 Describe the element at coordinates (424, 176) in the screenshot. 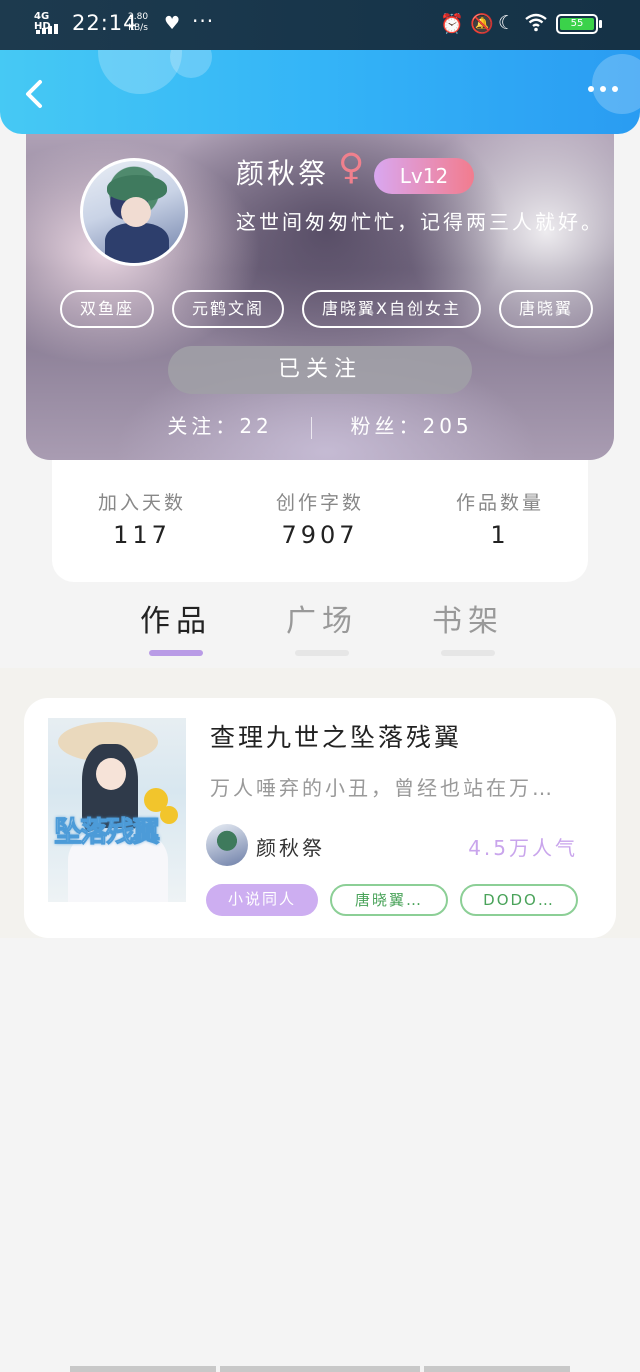

I see `level-badge: Lv12` at that location.